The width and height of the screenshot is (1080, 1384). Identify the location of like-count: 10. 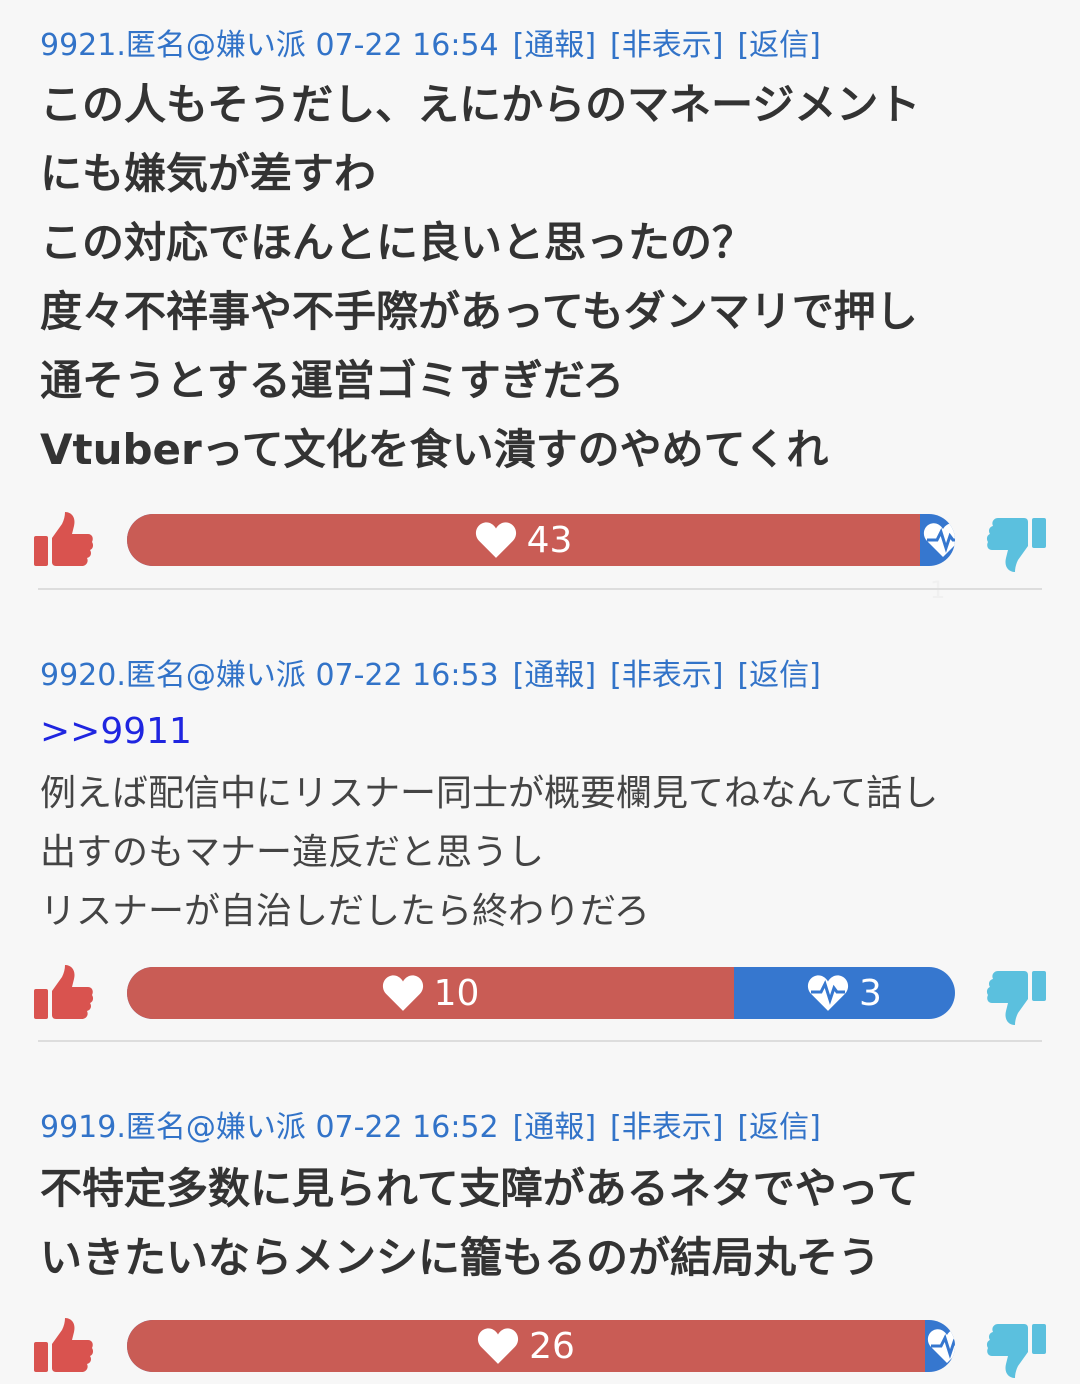
(430, 993).